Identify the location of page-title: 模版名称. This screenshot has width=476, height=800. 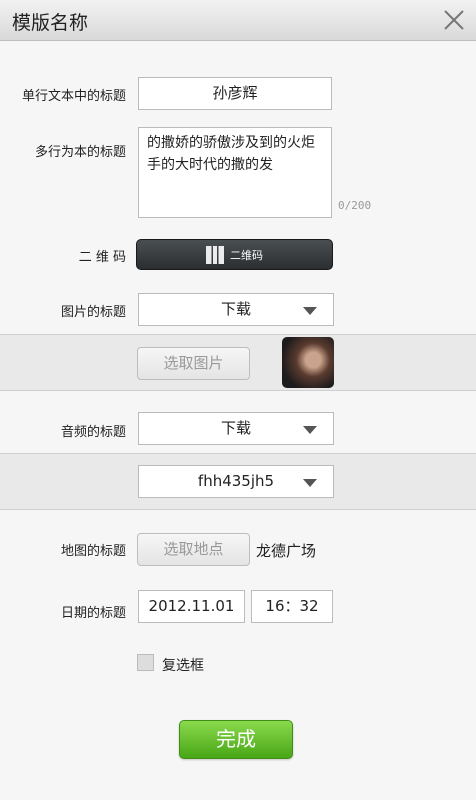
(50, 23).